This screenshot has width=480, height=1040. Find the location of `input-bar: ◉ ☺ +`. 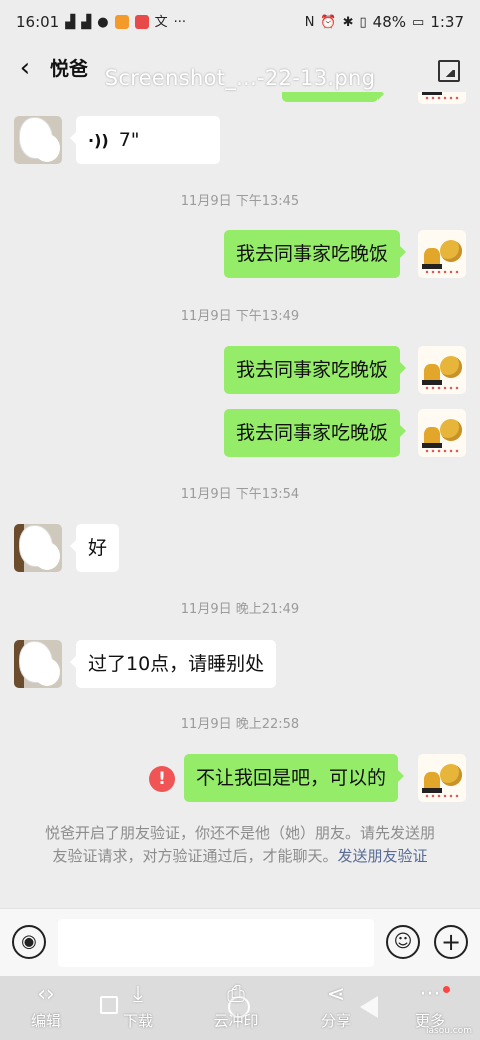

input-bar: ◉ ☺ + is located at coordinates (240, 942).